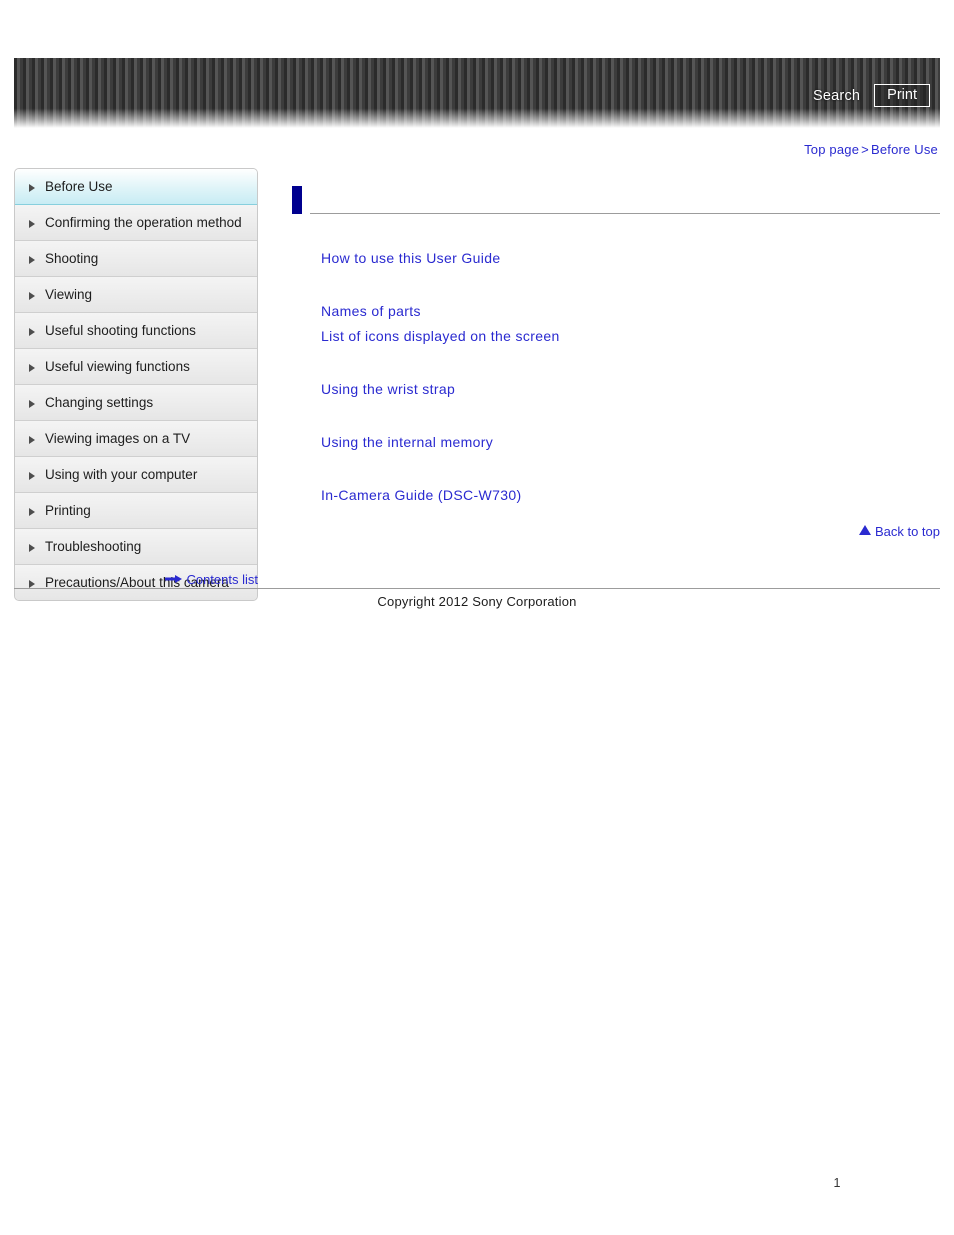 The image size is (954, 1235). Describe the element at coordinates (477, 588) in the screenshot. I see `footer-divider` at that location.